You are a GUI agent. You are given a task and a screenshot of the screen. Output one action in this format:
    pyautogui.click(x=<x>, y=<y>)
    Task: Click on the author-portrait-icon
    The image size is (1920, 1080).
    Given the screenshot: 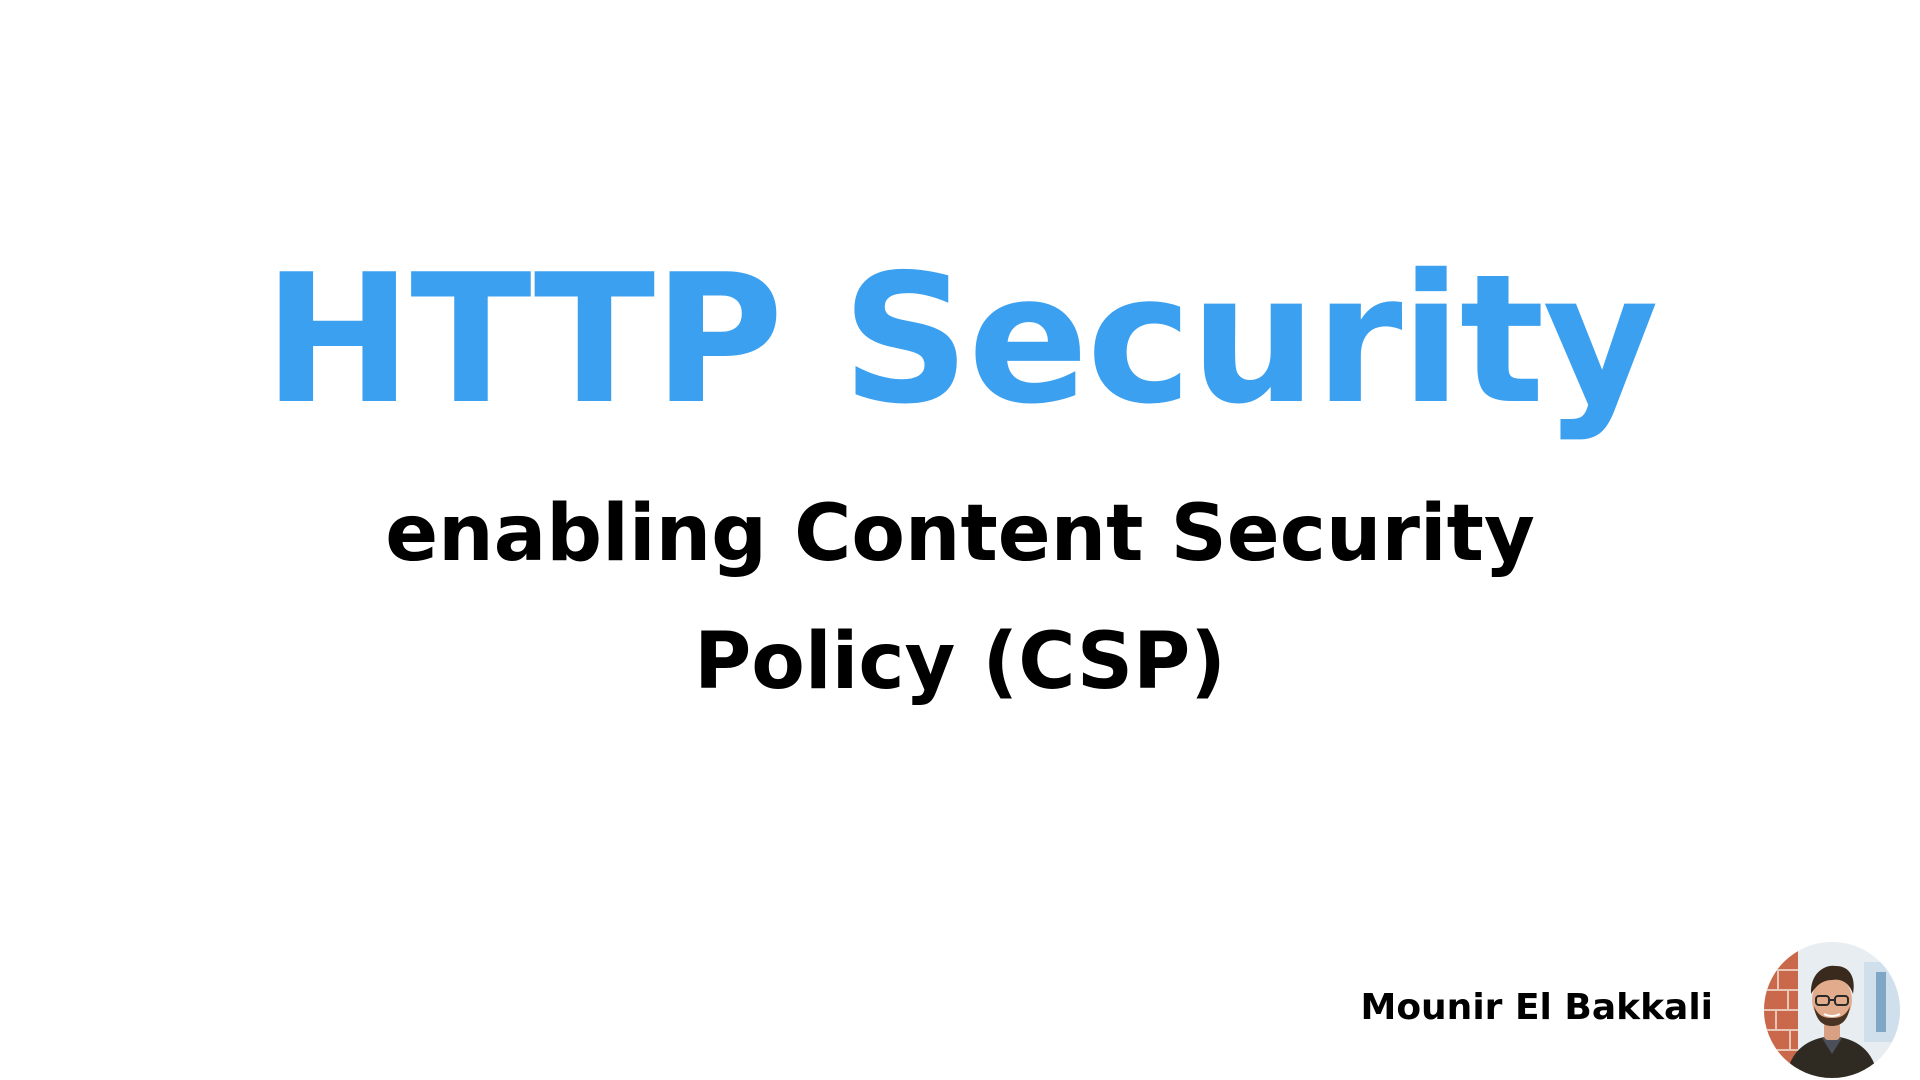 What is the action you would take?
    pyautogui.click(x=1832, y=1010)
    